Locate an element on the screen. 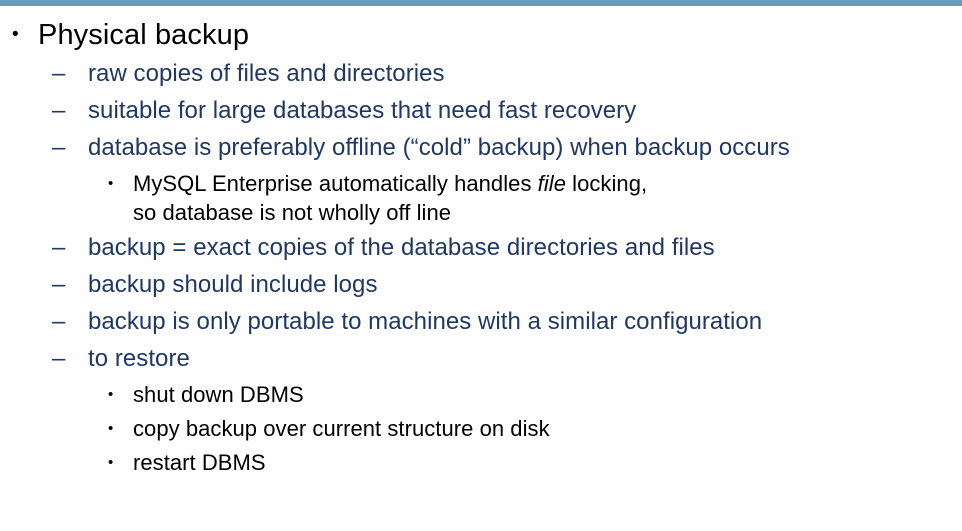  bullet-text: restart DBMS is located at coordinates (199, 462).